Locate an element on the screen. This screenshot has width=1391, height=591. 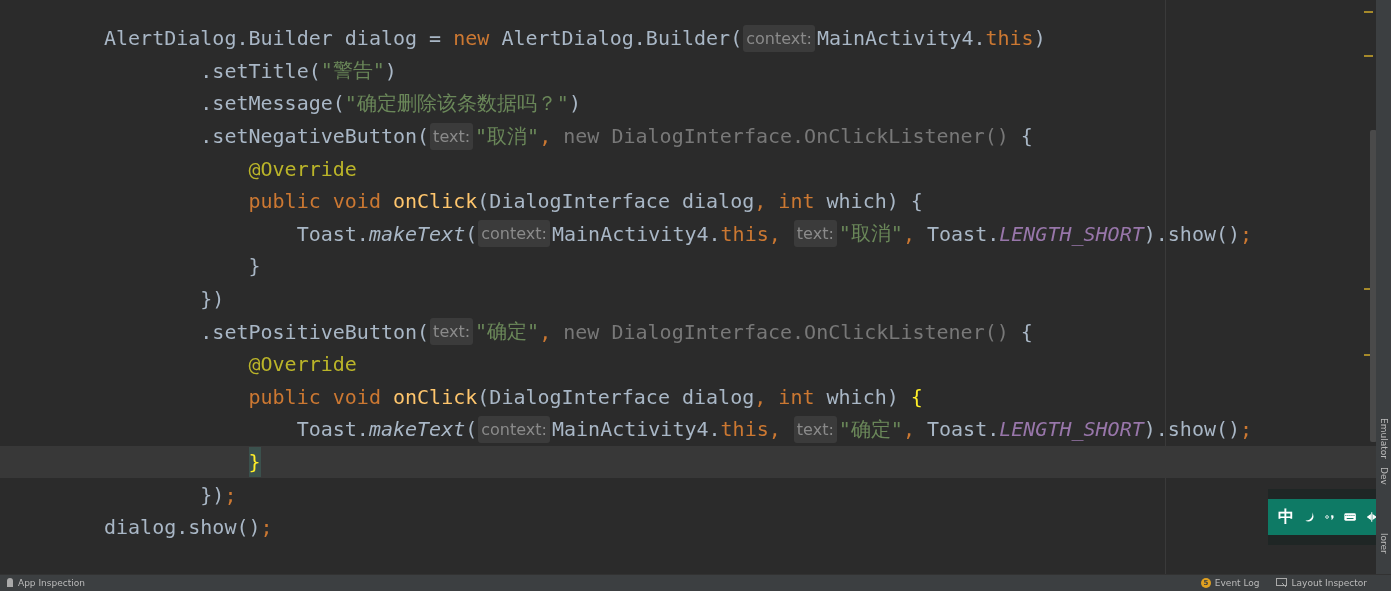
status-button: Layout Inspector is located at coordinates (1329, 583).